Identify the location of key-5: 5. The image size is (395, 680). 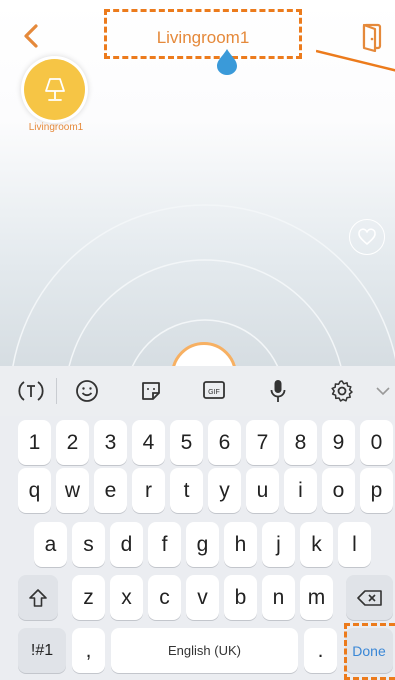
(186, 442).